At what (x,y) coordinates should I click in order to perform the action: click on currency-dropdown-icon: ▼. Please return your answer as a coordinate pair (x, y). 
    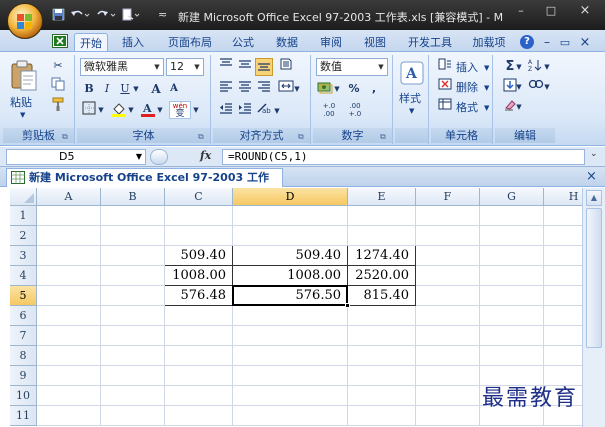
    Looking at the image, I should click on (337, 89).